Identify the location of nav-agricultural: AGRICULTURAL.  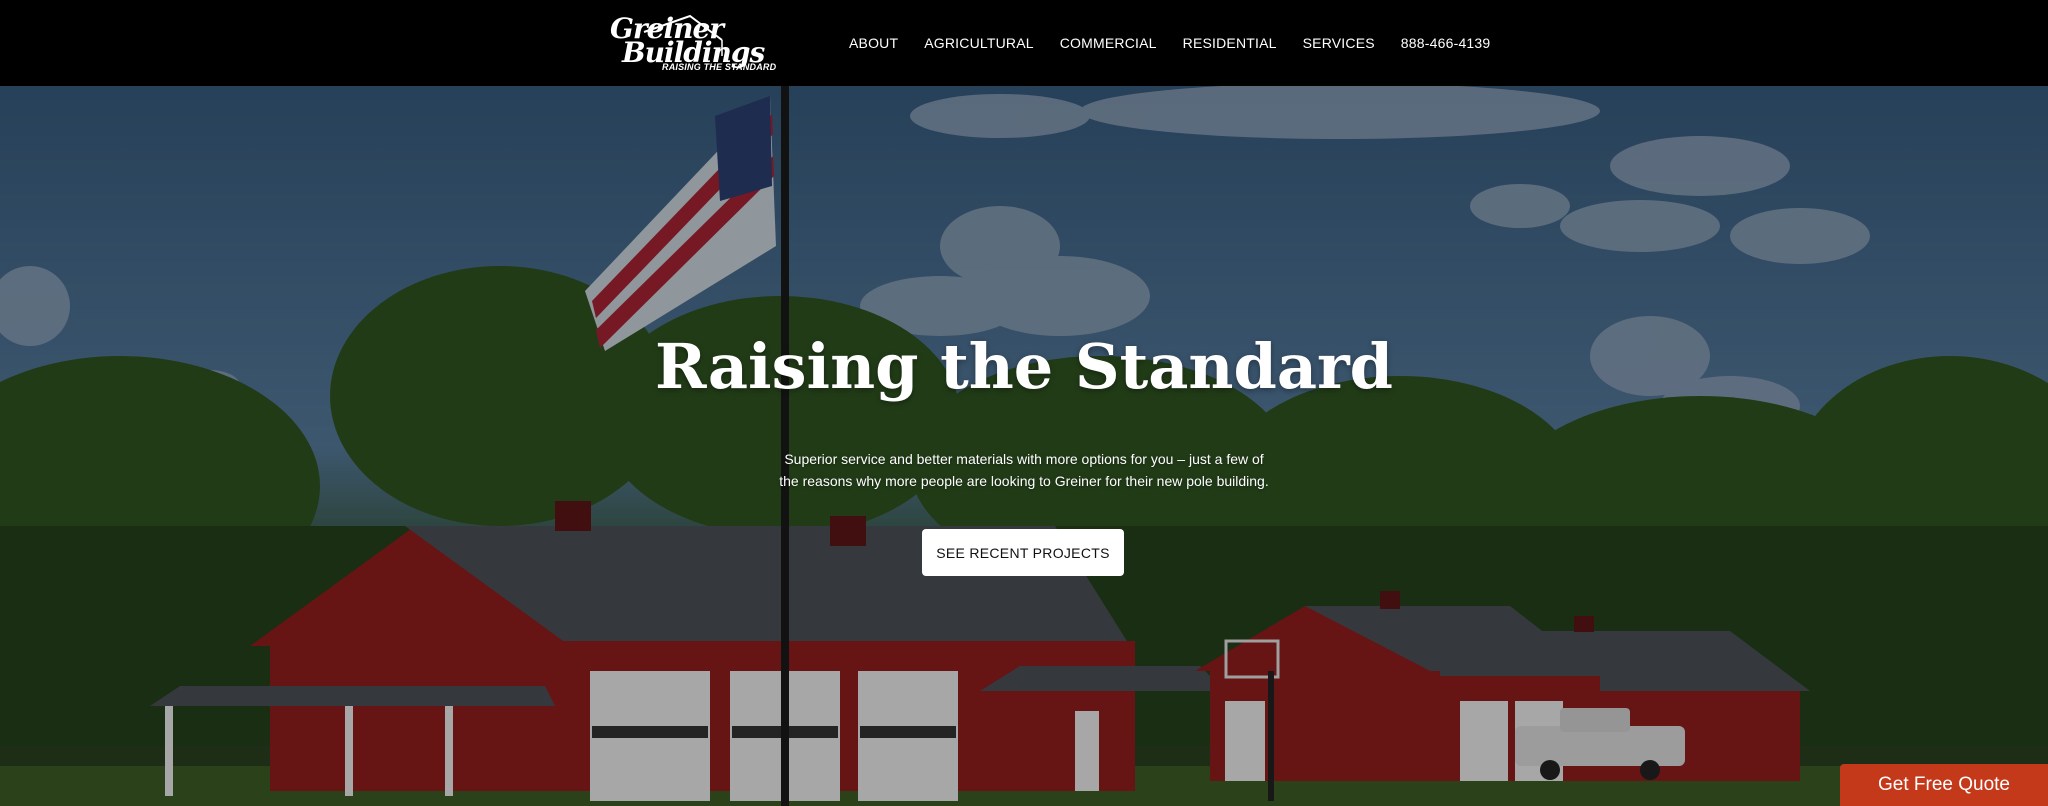
(979, 43).